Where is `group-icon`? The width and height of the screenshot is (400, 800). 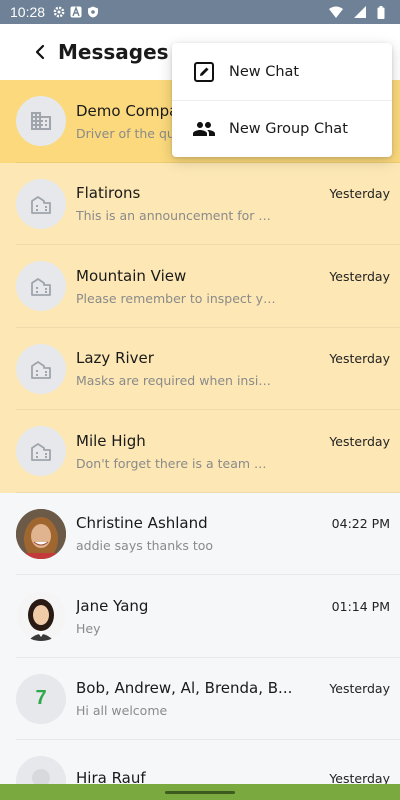 group-icon is located at coordinates (204, 129).